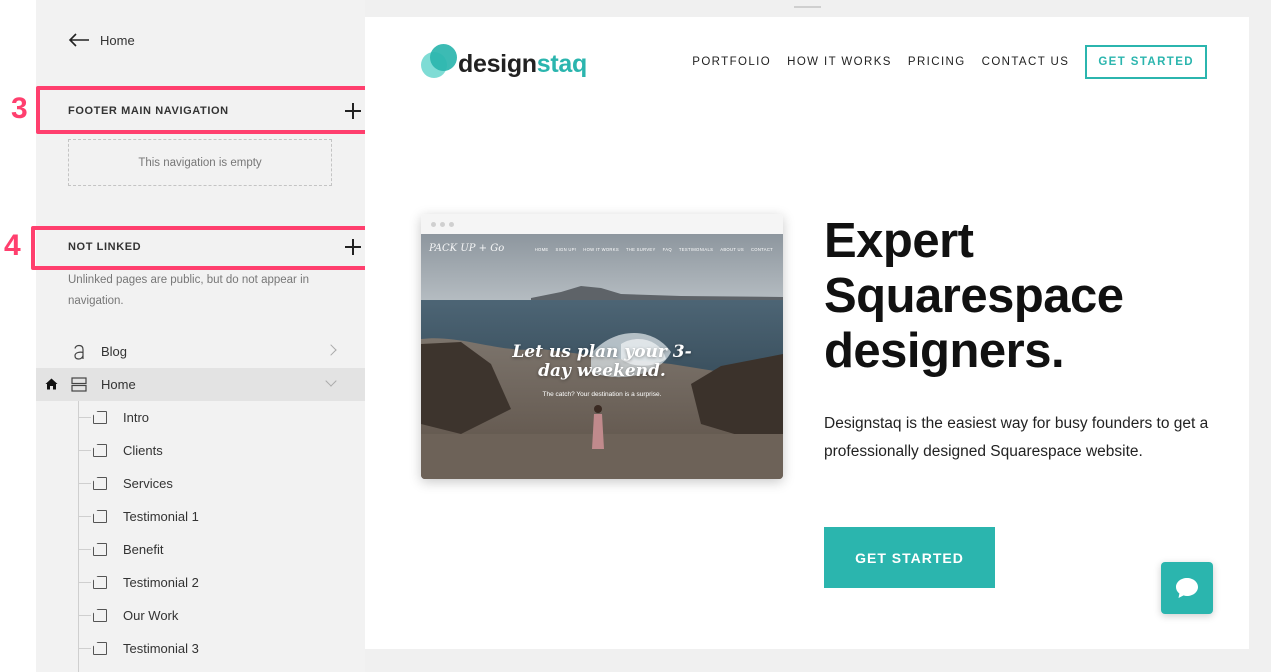 This screenshot has width=1271, height=672. What do you see at coordinates (1026, 62) in the screenshot?
I see `nav-link-contact-us: CONTACT US` at bounding box center [1026, 62].